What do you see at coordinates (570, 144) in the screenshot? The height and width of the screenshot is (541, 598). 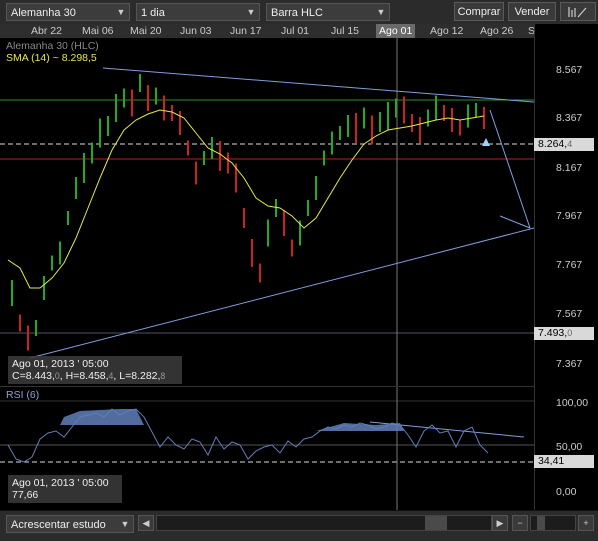 I see `current-price-sub: 4` at bounding box center [570, 144].